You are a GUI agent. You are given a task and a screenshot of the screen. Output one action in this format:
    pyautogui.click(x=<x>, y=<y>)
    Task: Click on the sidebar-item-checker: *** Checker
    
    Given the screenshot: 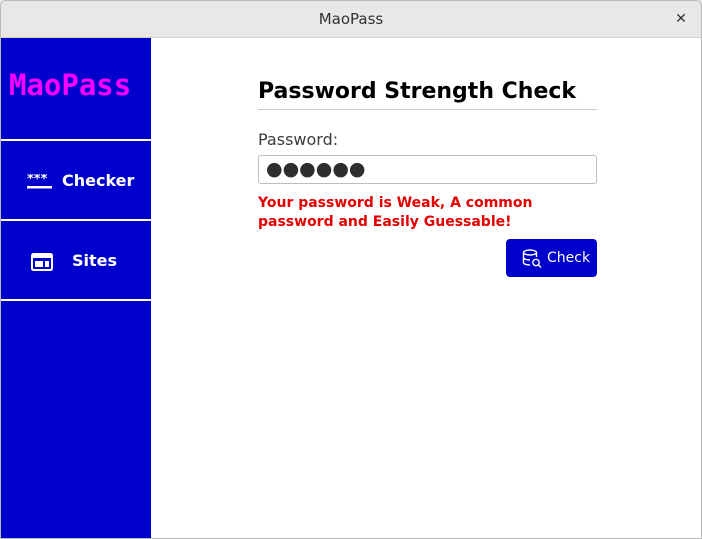 What is the action you would take?
    pyautogui.click(x=76, y=181)
    